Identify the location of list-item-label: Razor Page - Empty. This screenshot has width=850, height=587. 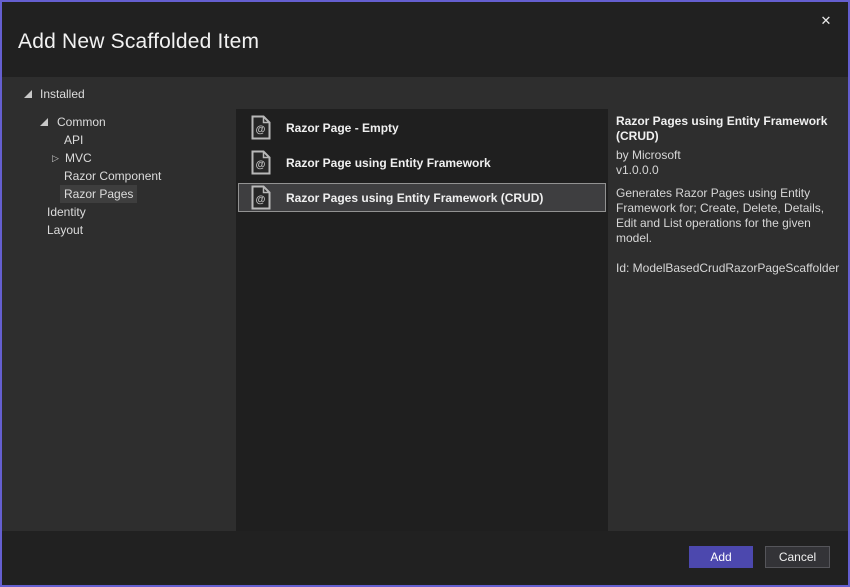
(342, 127).